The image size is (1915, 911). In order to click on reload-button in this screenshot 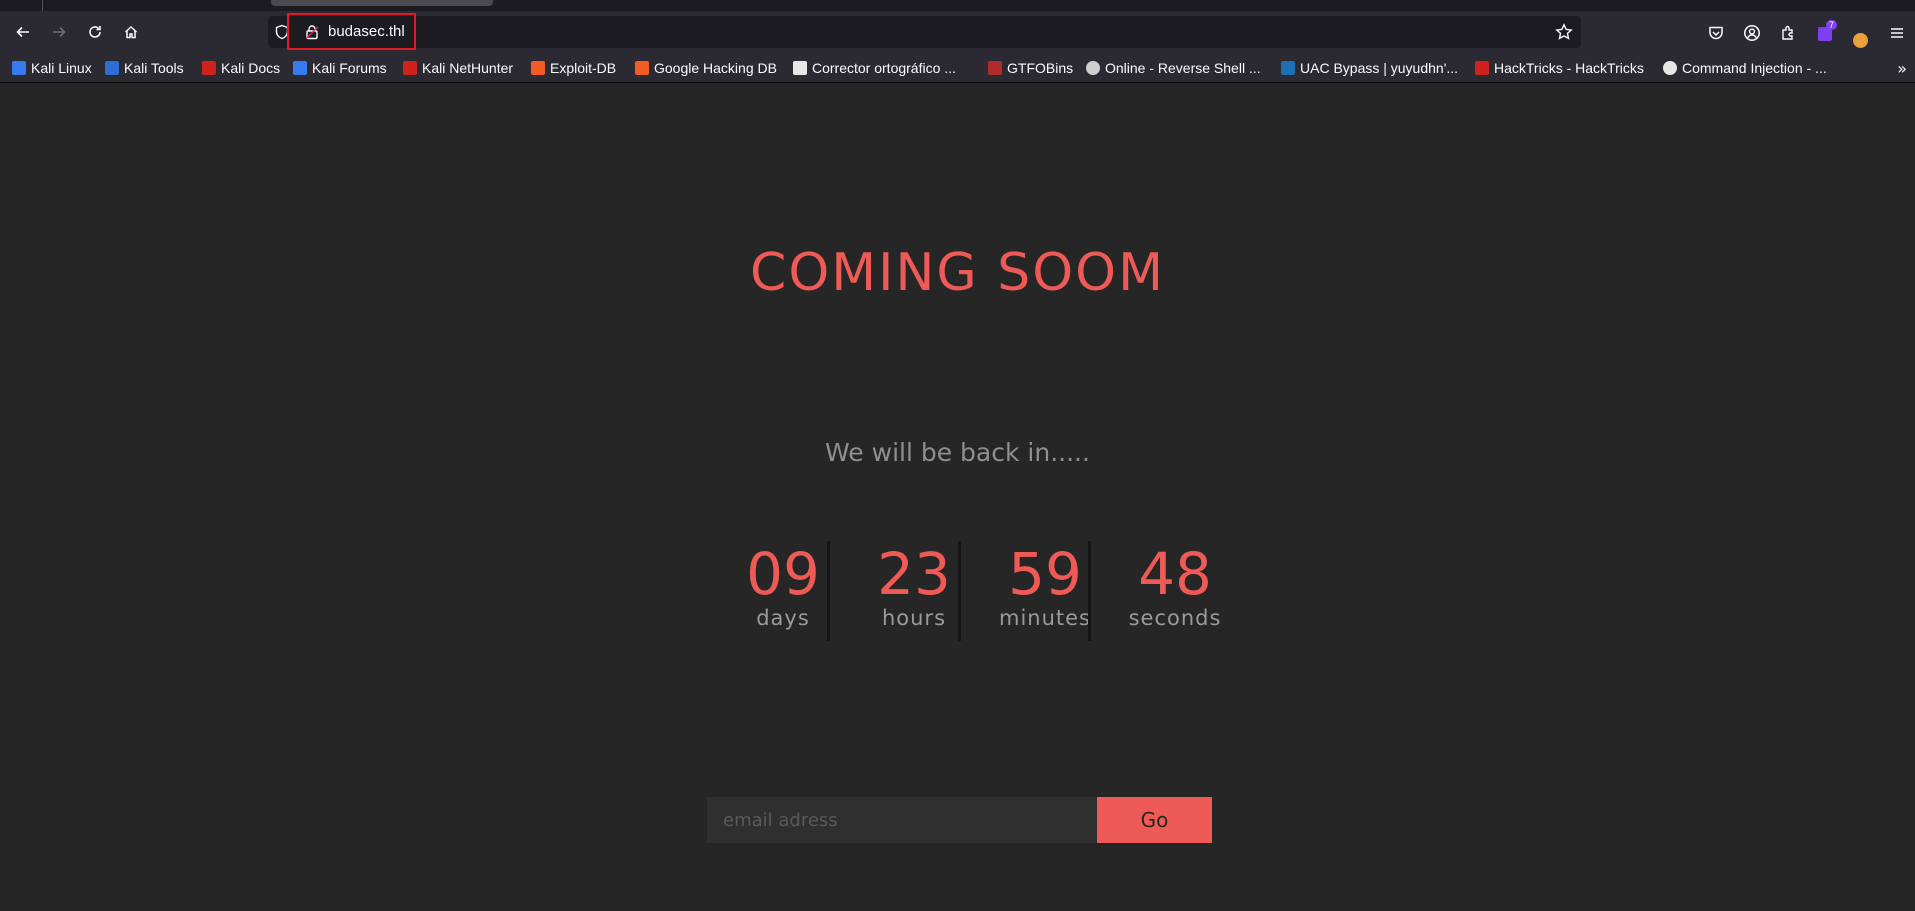, I will do `click(95, 32)`.